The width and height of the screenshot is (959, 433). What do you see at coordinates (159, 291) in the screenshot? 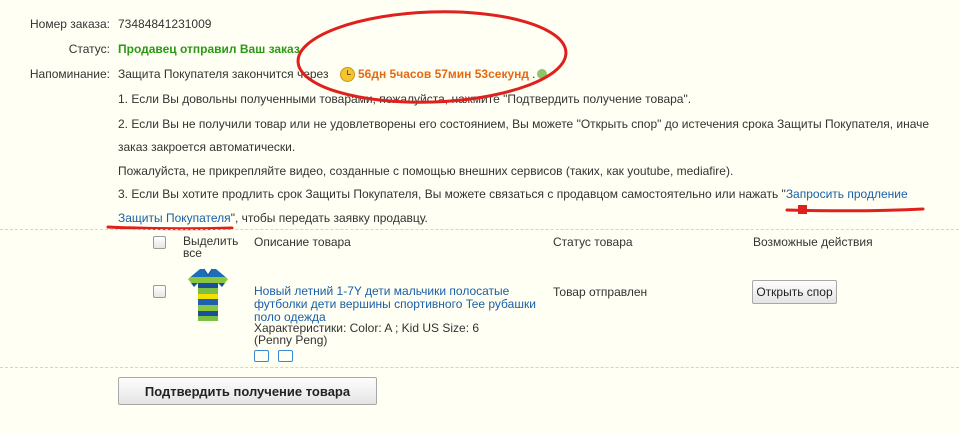
I see `item-checkbox` at bounding box center [159, 291].